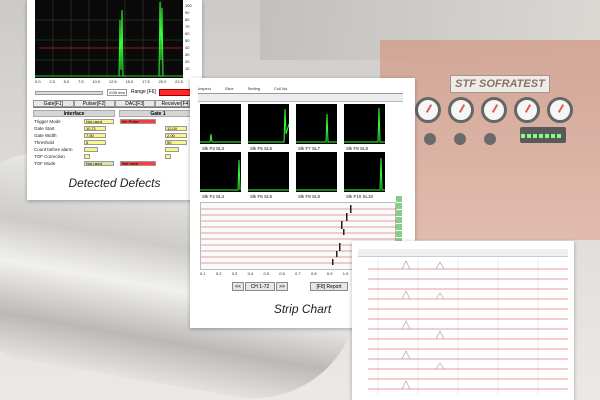  Describe the element at coordinates (53, 103) in the screenshot. I see `tab-gate: Gate[F1]` at that location.